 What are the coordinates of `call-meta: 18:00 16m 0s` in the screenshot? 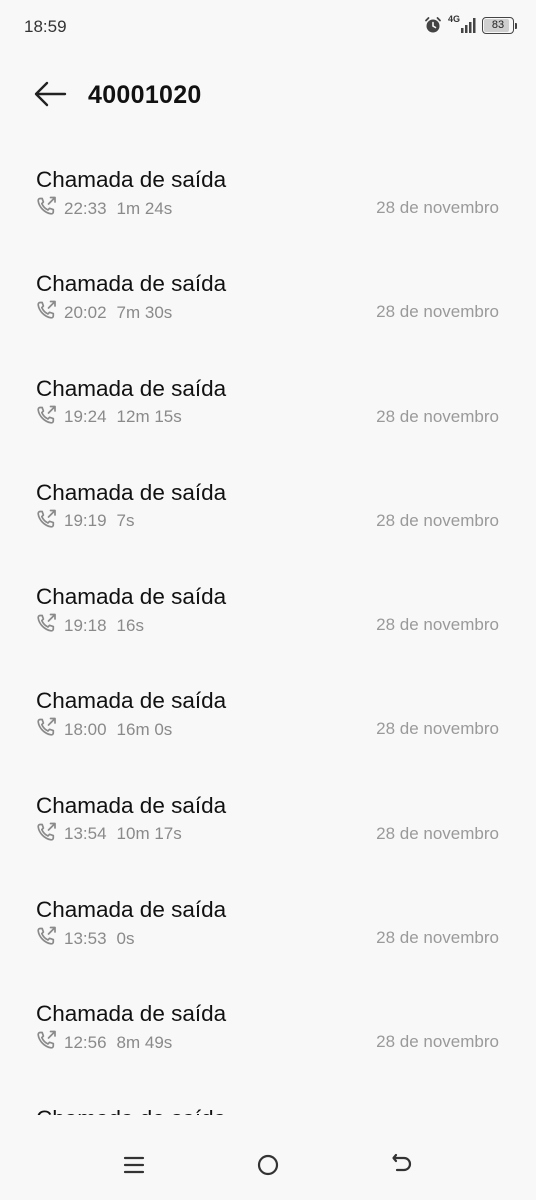 It's located at (104, 729).